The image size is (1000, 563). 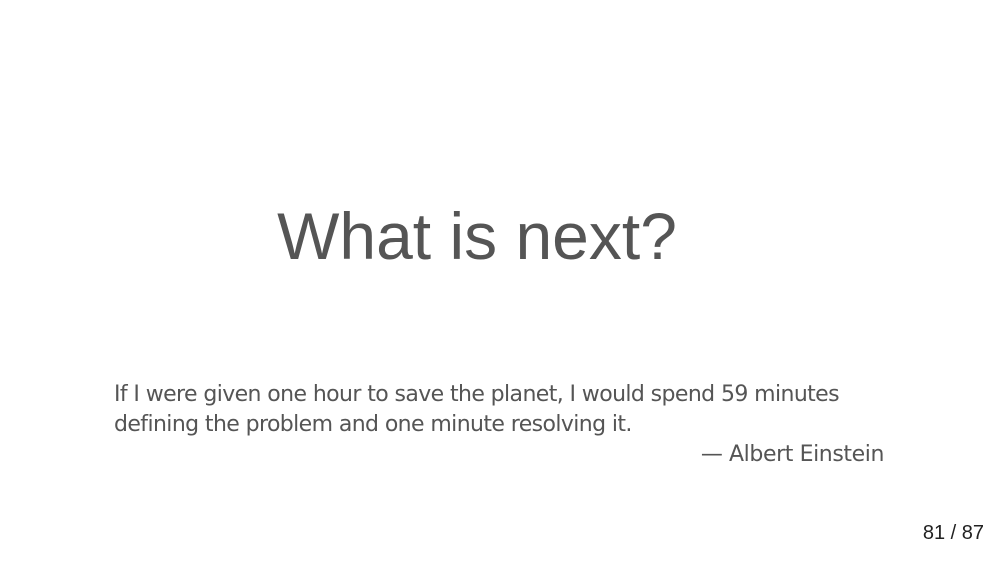 I want to click on quote-author: — Albert Einstein, so click(x=792, y=454).